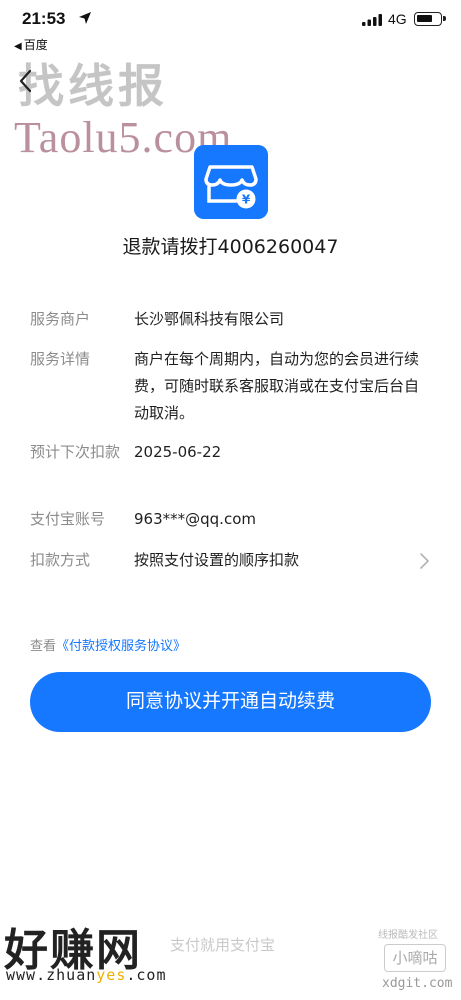 This screenshot has height=1000, width=461. Describe the element at coordinates (60, 359) in the screenshot. I see `detail-label: 服务详情` at that location.